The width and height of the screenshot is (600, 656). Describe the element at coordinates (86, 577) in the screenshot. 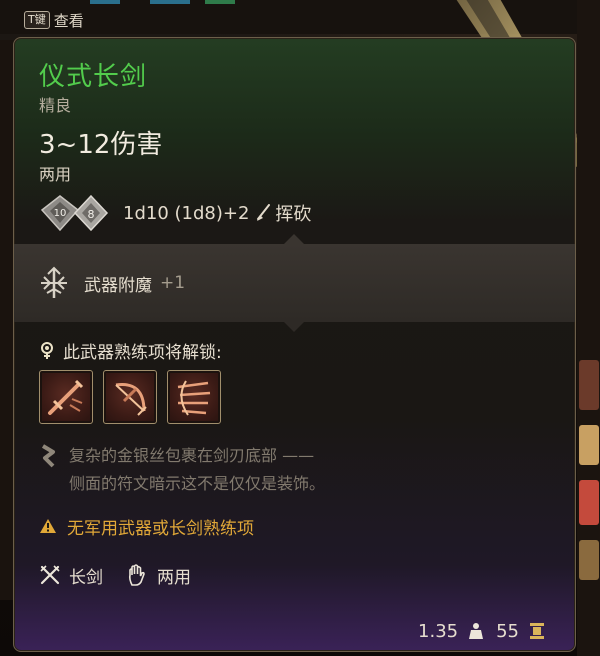

I see `tag-longsword-label: 长剑` at that location.